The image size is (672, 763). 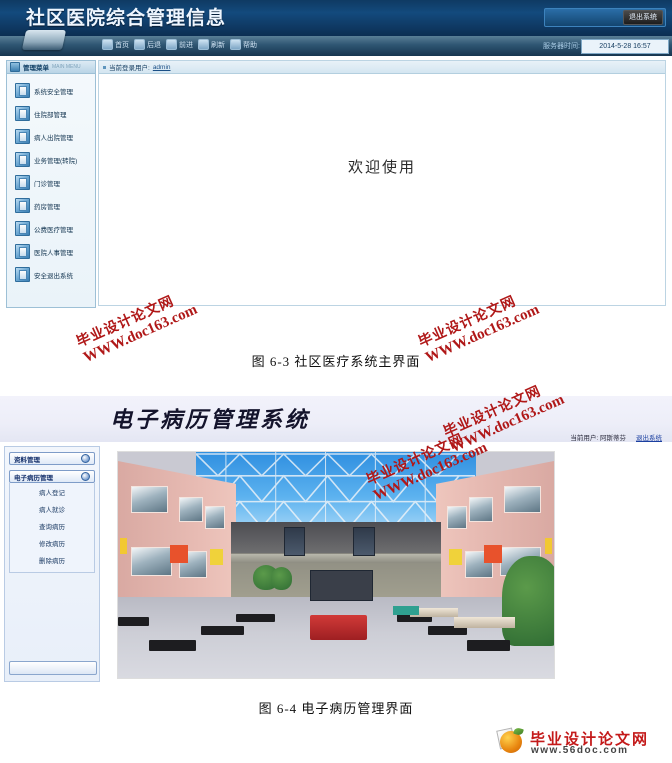 I want to click on red-sofa-center, so click(x=338, y=627).